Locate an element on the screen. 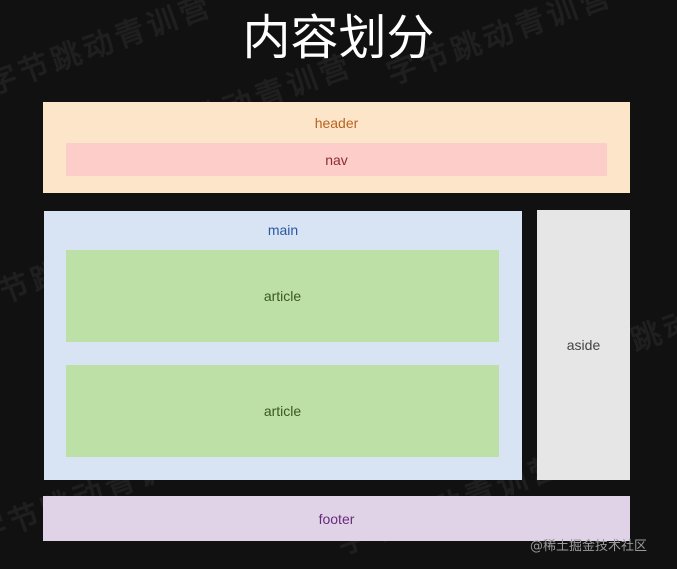  aside-label: aside is located at coordinates (583, 345).